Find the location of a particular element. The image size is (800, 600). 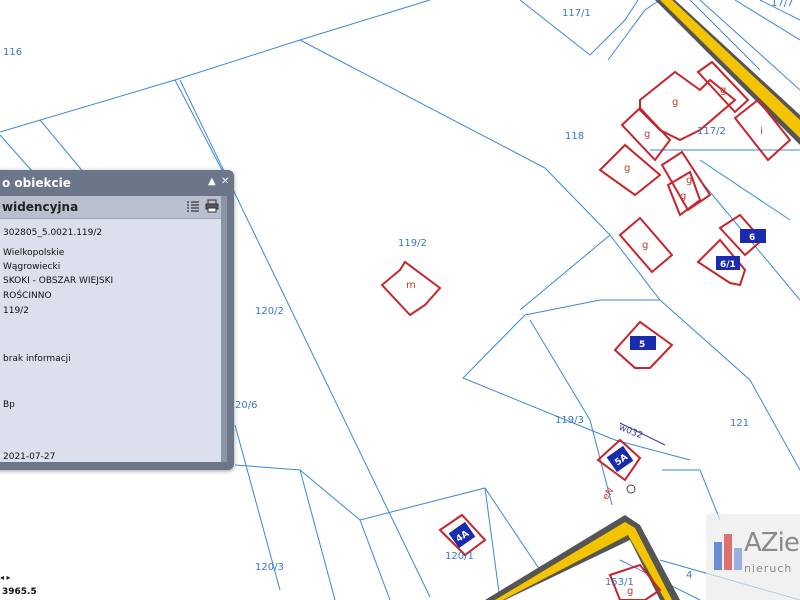

plot-label-4: 4 is located at coordinates (689, 575).